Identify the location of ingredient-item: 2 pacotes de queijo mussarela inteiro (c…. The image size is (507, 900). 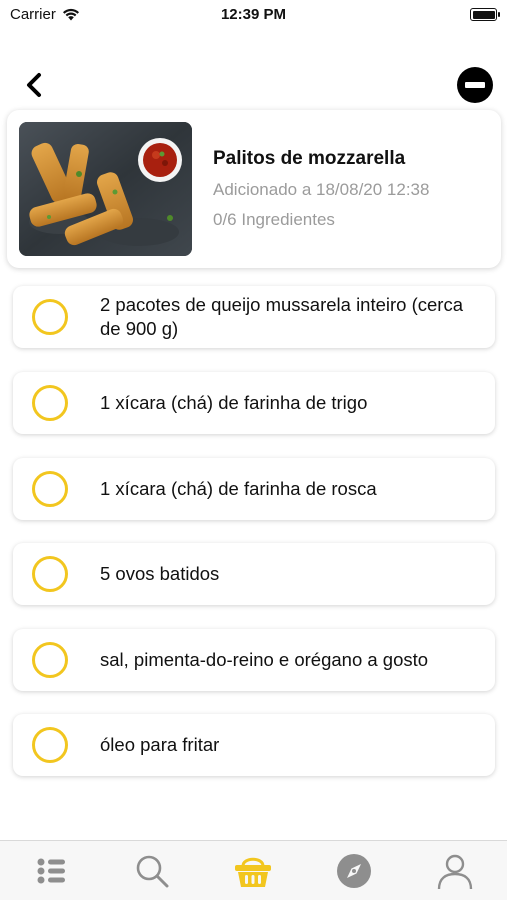
(254, 317).